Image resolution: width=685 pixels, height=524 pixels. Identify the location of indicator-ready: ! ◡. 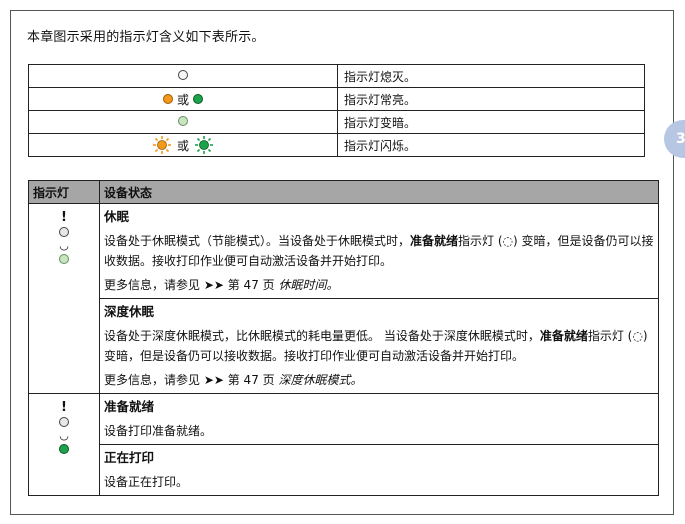
(64, 444).